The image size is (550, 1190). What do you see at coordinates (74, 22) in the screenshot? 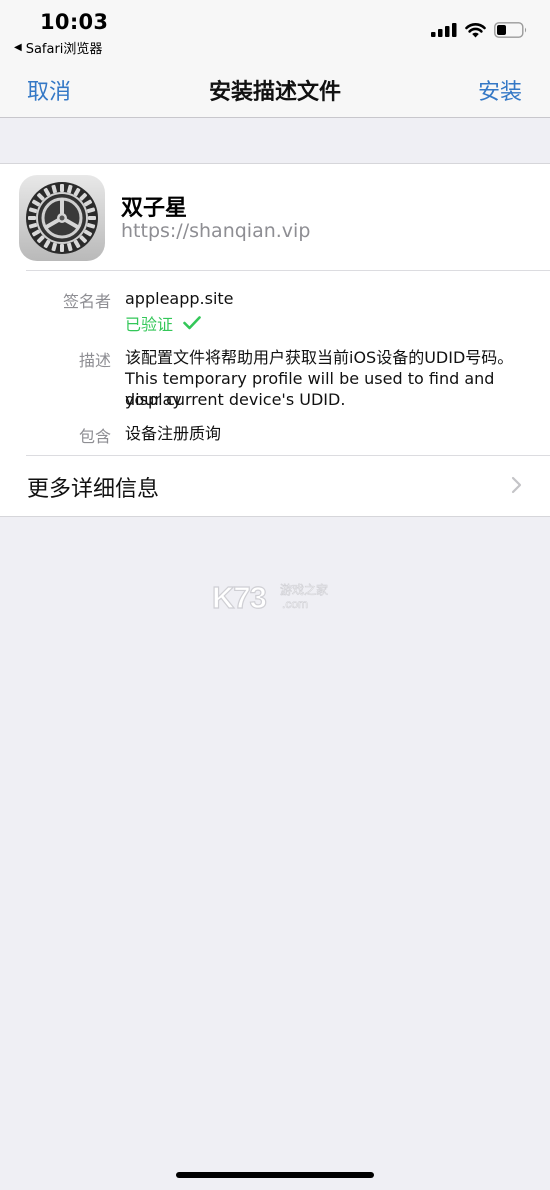
I see `status-time: 10:03` at bounding box center [74, 22].